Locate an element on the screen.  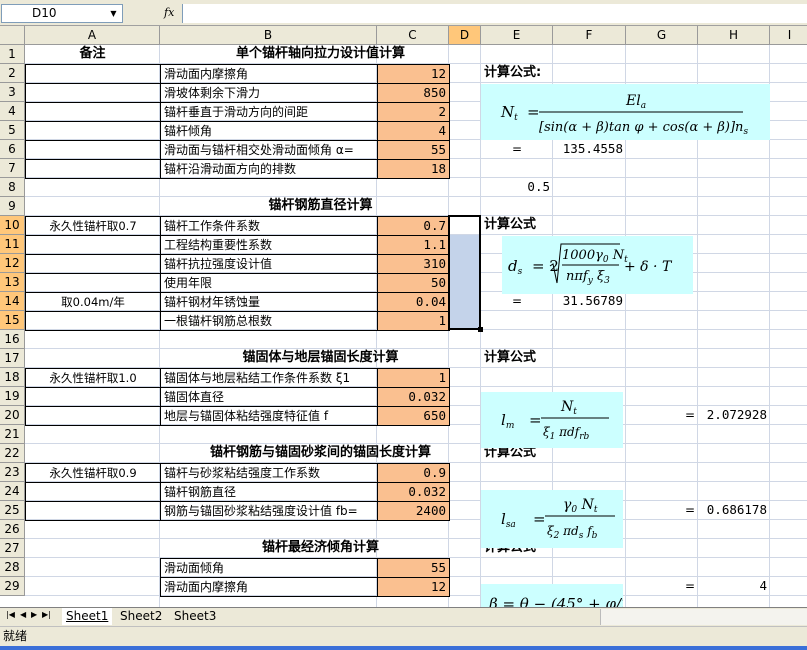
cell-a3 is located at coordinates (93, 93).